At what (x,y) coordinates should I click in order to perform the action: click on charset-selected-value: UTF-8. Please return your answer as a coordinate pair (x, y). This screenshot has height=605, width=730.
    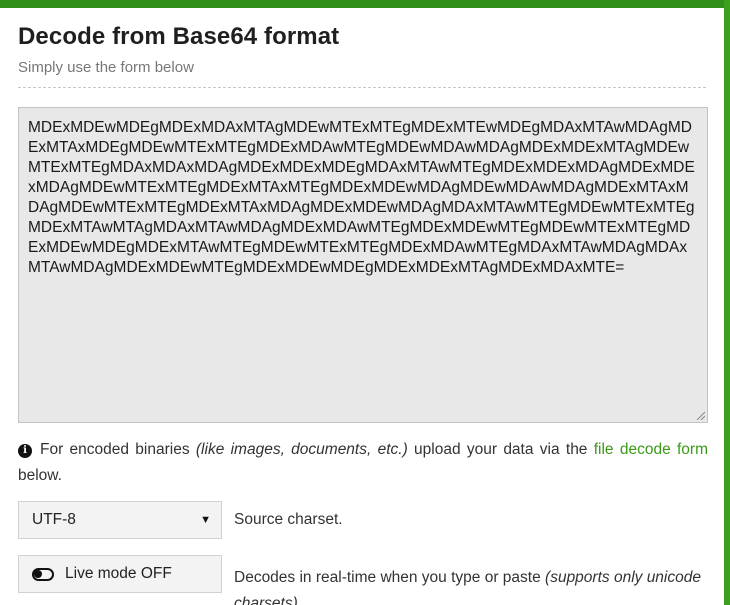
    Looking at the image, I should click on (54, 519).